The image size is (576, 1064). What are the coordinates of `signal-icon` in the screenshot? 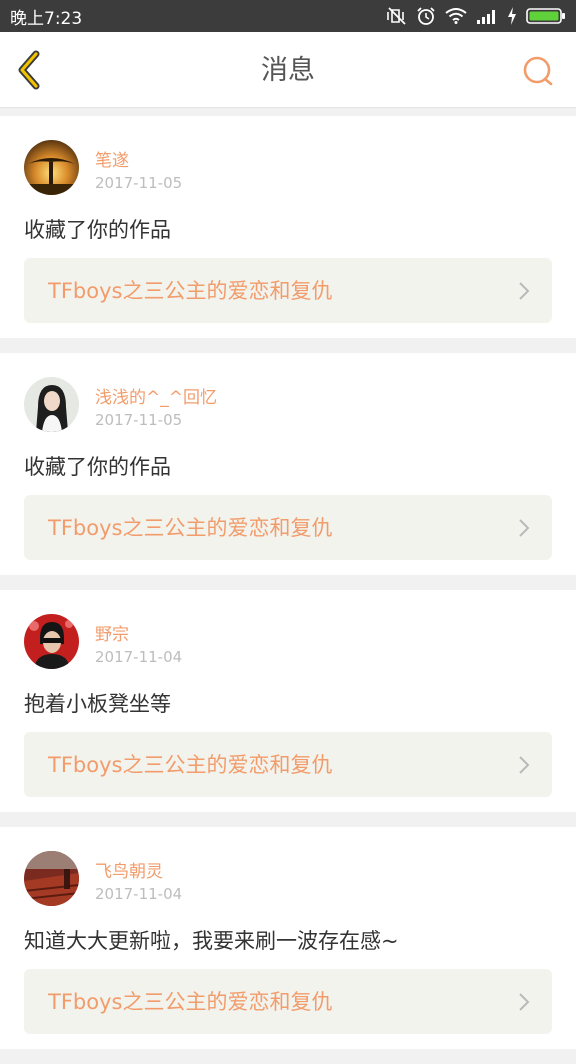 It's located at (486, 17).